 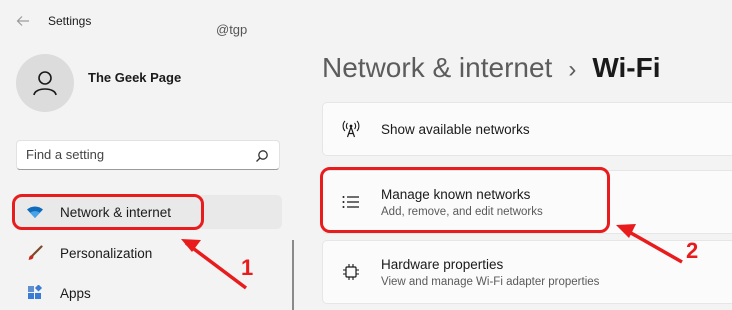 I want to click on annotation-number-1: 1, so click(x=247, y=267).